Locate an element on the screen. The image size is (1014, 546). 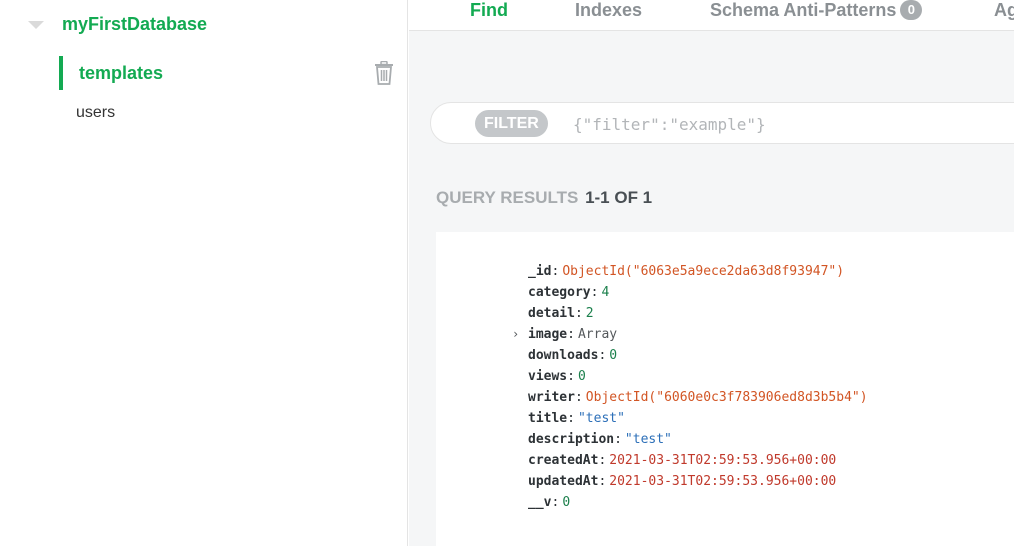
tab-schema-anti-patterns: Schema Anti-Patterns 0 is located at coordinates (816, 12).